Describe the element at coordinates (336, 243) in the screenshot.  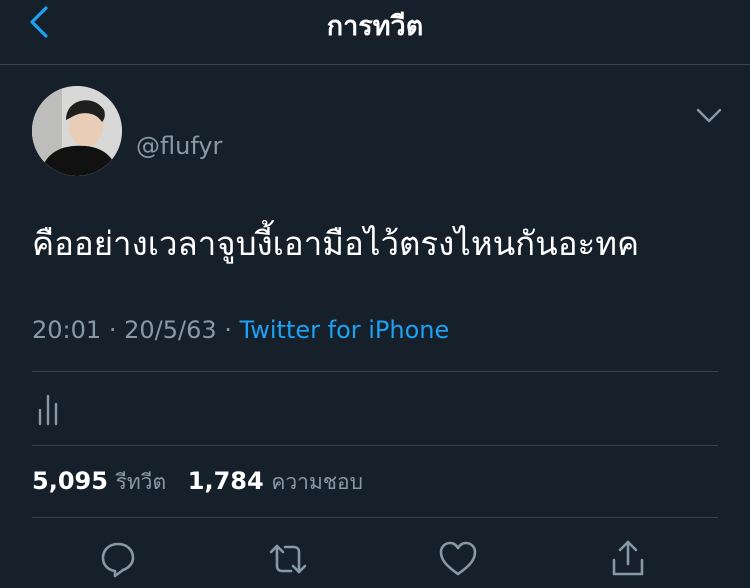
I see `tweet-text: คืออย่างเวลาจูบงี้เอามือไว้ตรงไหนกันอะทค` at that location.